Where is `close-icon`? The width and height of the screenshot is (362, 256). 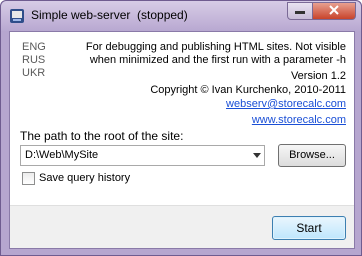 close-icon is located at coordinates (334, 11).